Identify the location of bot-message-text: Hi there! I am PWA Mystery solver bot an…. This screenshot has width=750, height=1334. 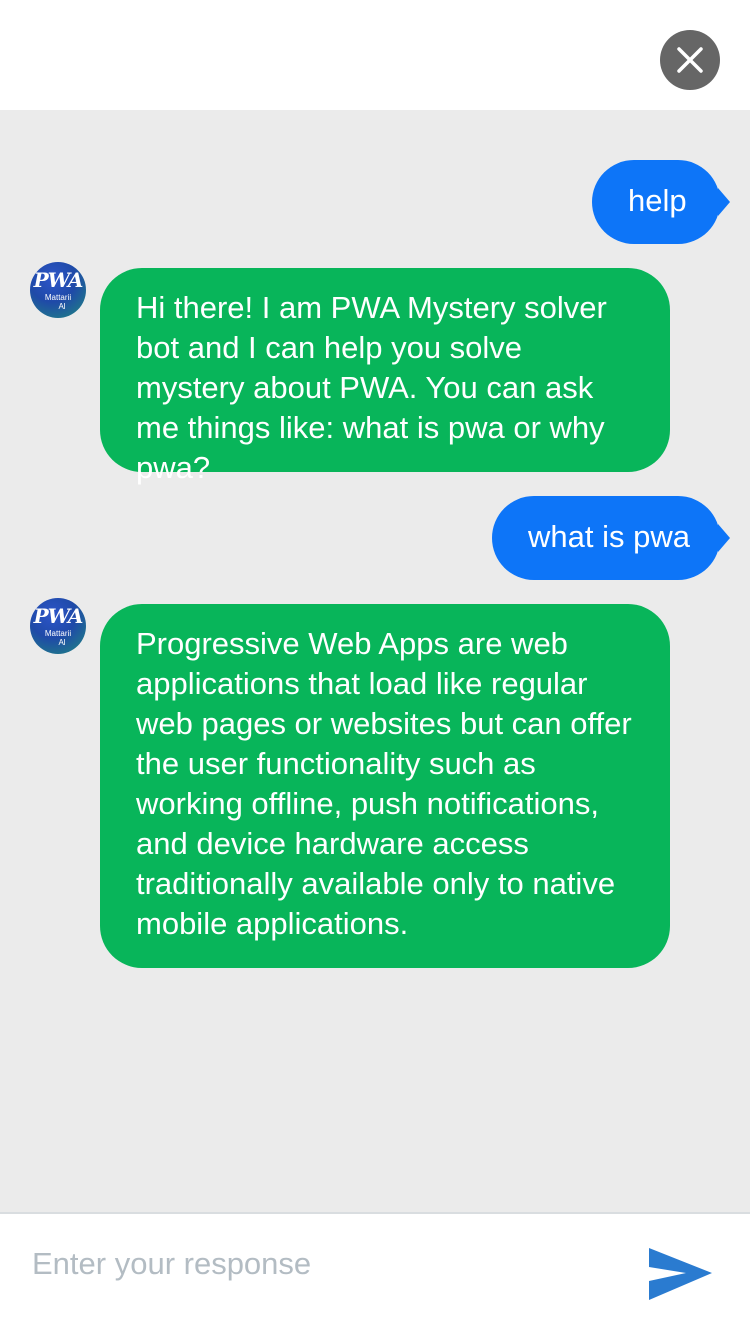
(371, 387).